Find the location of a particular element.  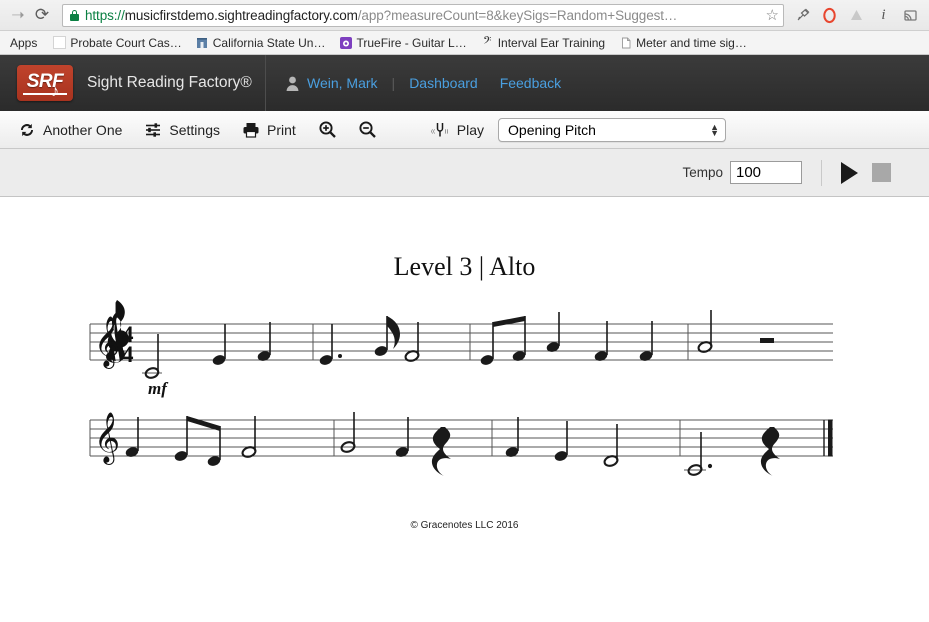

info-italic-icon: i is located at coordinates (883, 15).